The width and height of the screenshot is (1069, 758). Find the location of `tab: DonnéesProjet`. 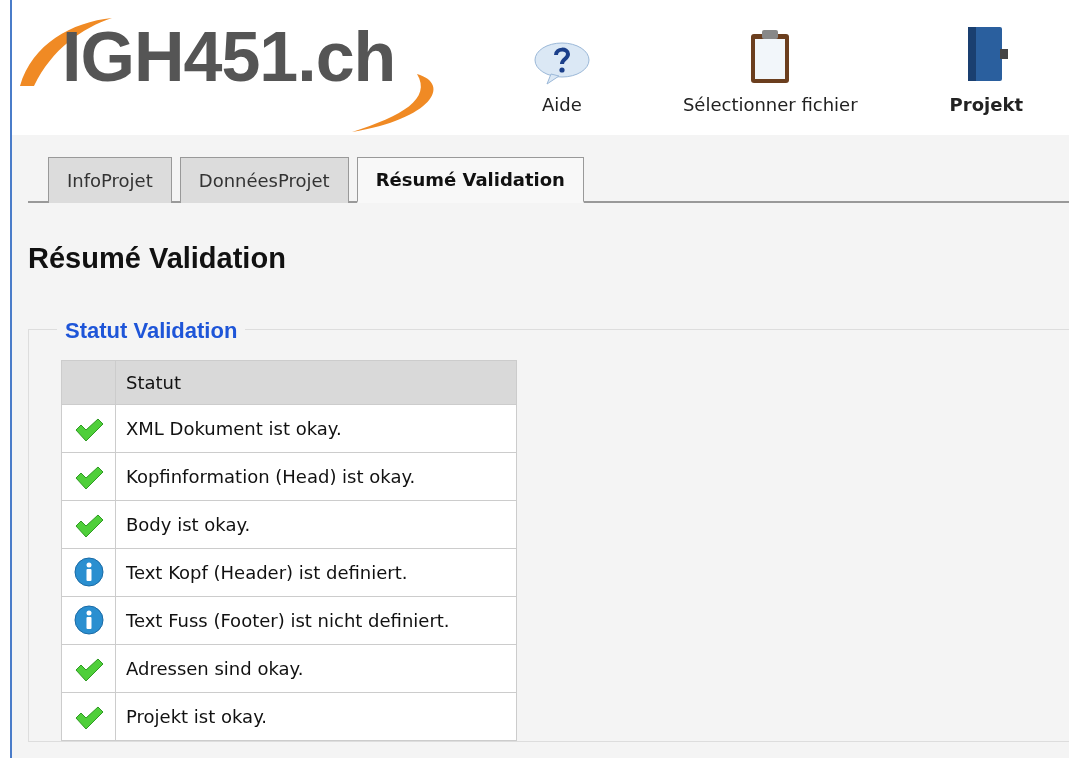

tab: DonnéesProjet is located at coordinates (264, 180).